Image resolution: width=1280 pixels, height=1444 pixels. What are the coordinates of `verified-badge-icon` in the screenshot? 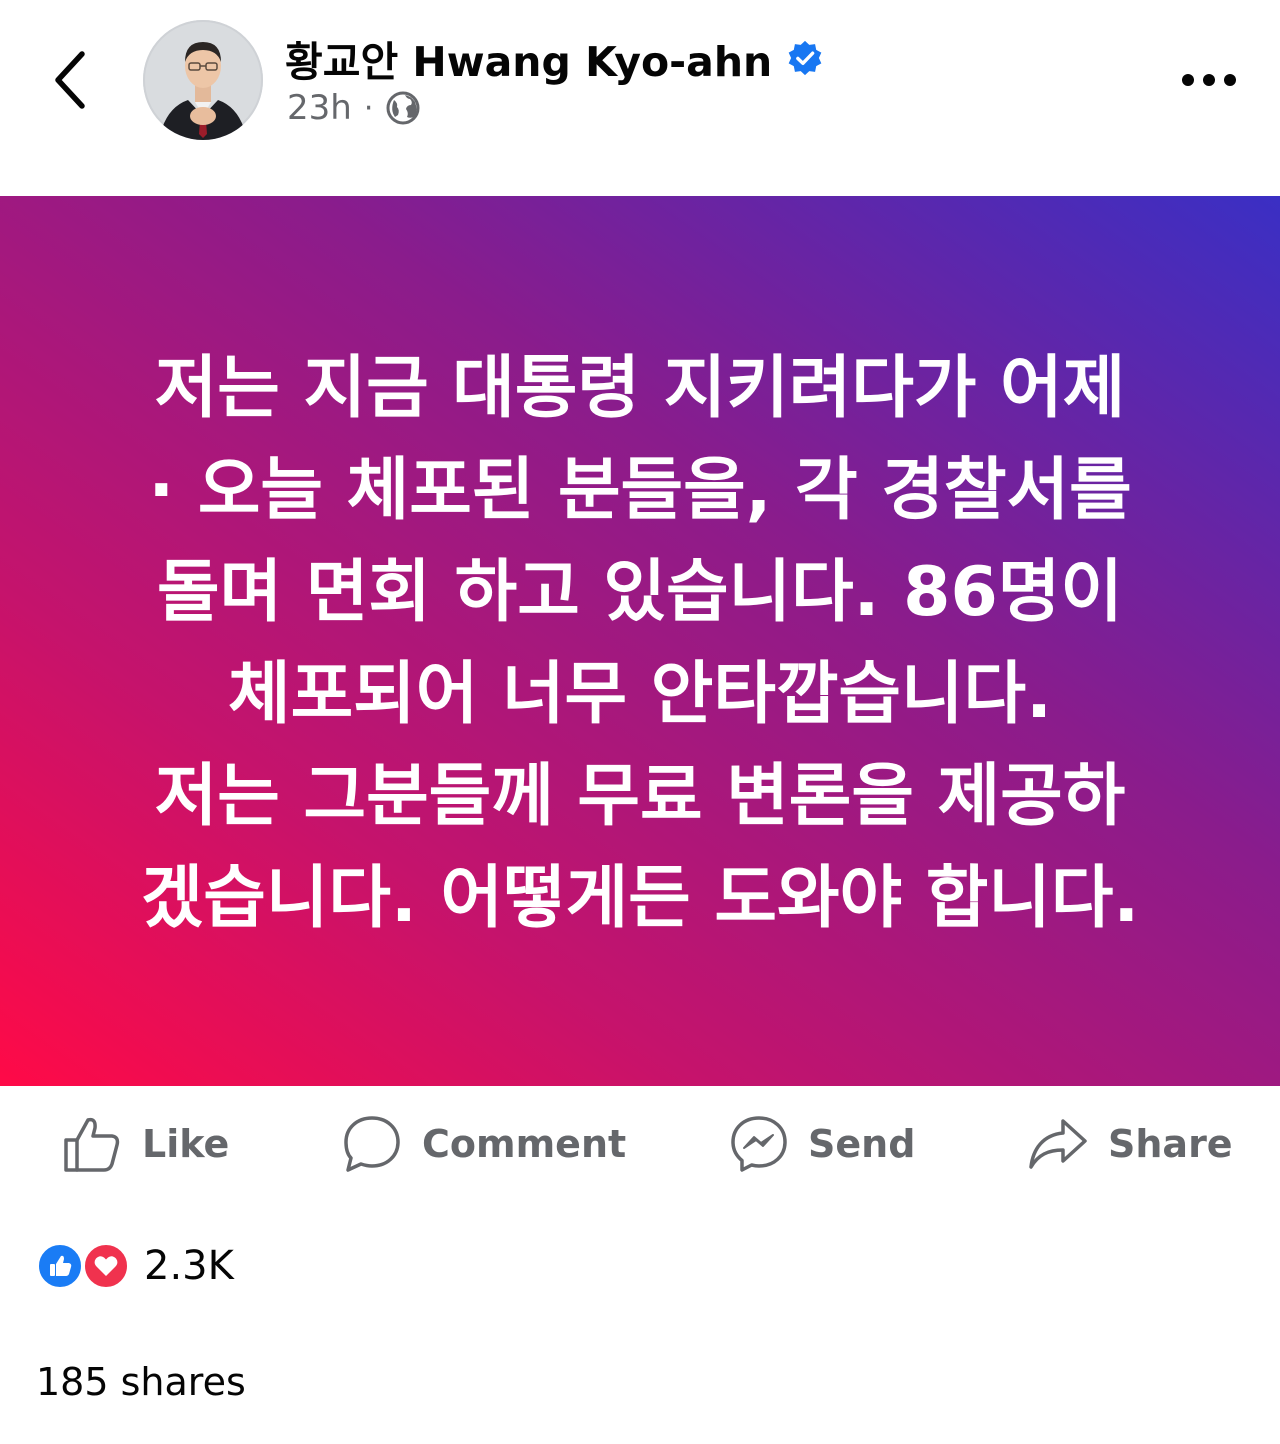 It's located at (805, 58).